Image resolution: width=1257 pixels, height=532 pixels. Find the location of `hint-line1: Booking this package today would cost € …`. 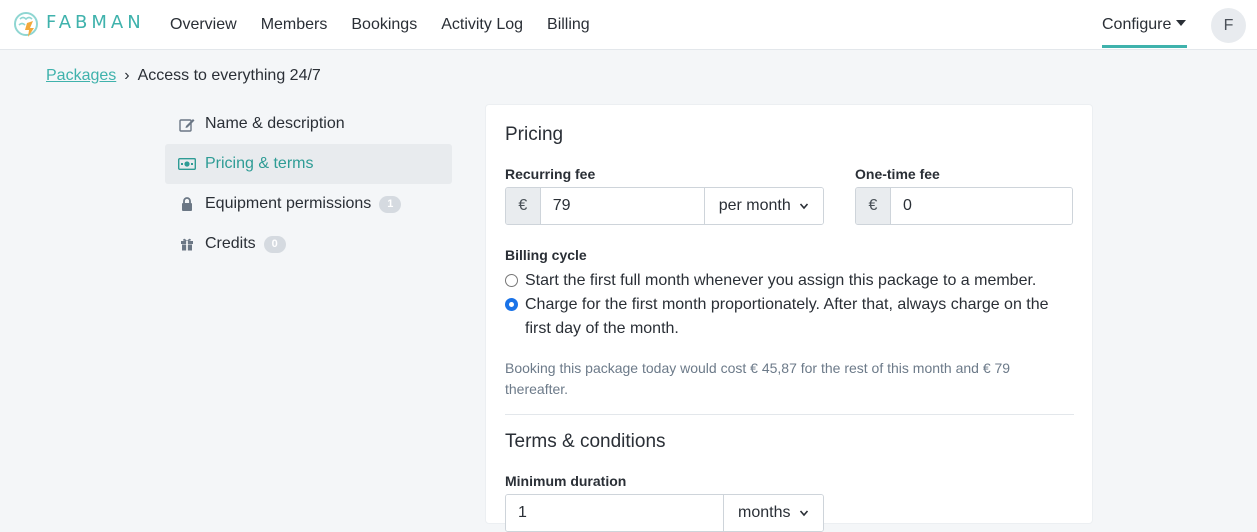

hint-line1: Booking this package today would cost € … is located at coordinates (758, 368).